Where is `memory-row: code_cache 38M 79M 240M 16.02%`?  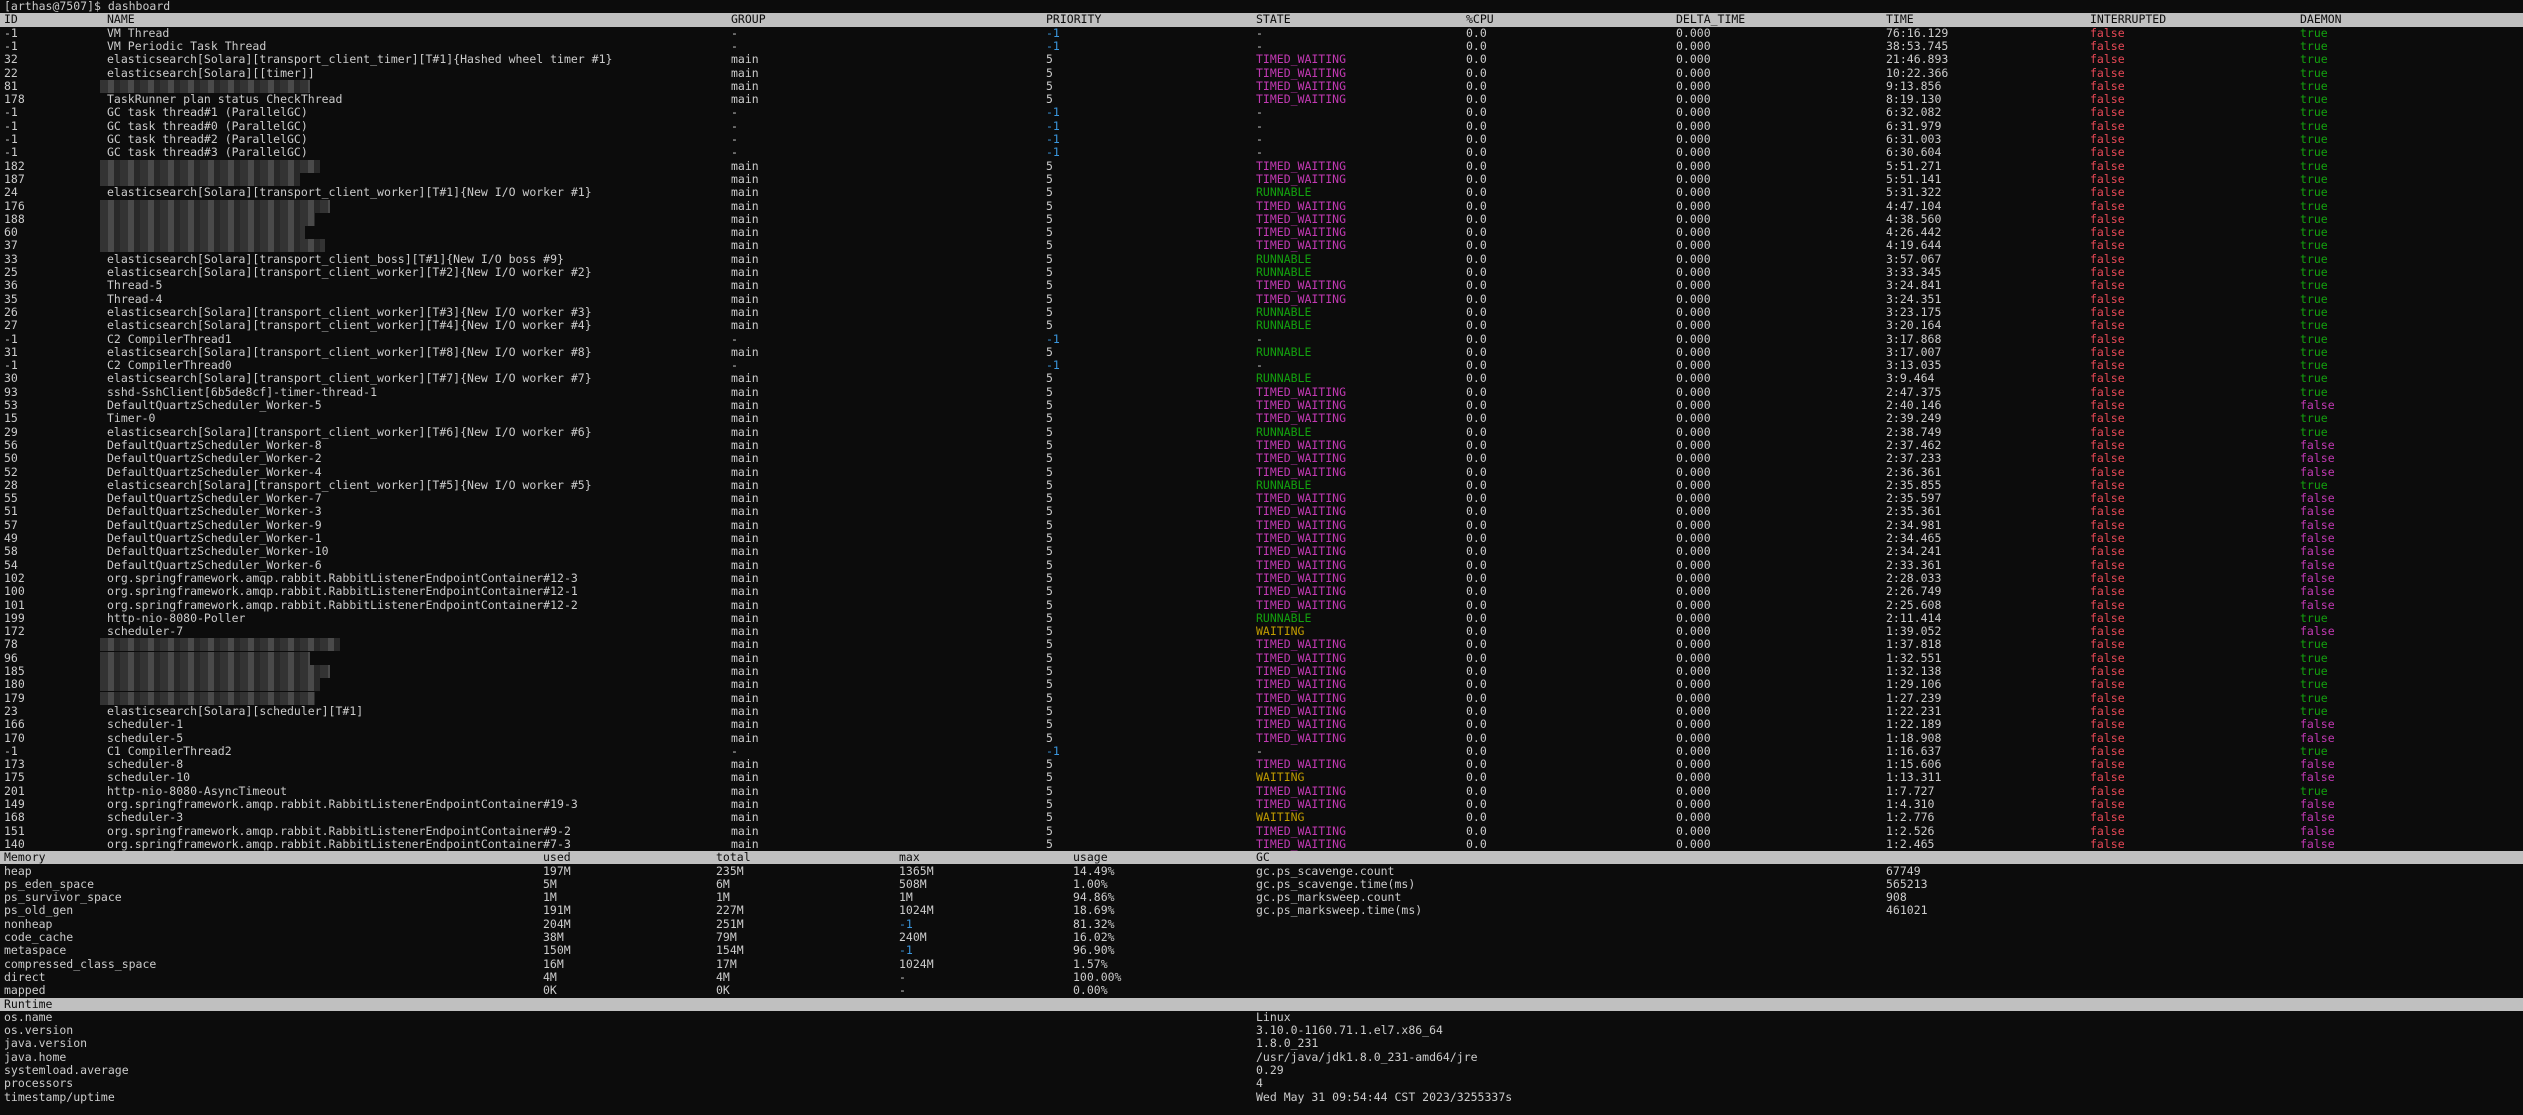 memory-row: code_cache 38M 79M 240M 16.02% is located at coordinates (1261, 937).